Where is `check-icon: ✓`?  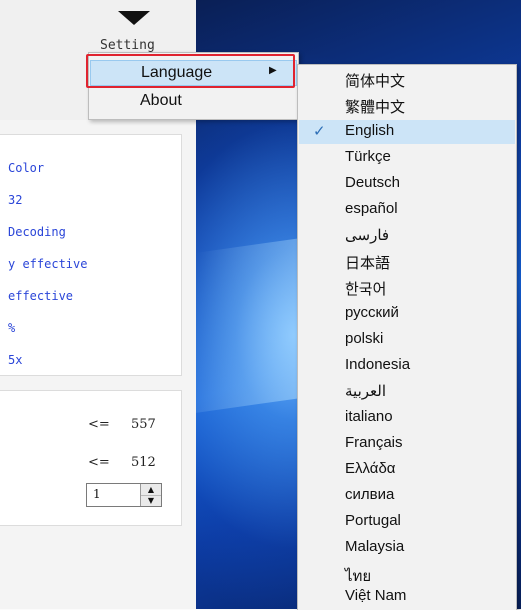 check-icon: ✓ is located at coordinates (319, 131).